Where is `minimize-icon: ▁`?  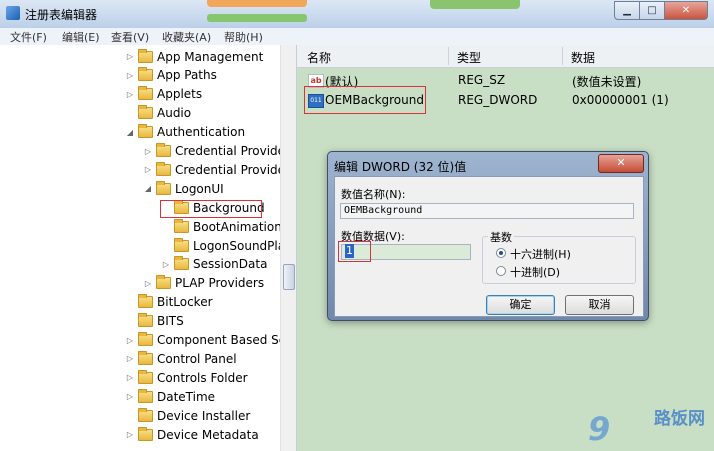 minimize-icon: ▁ is located at coordinates (627, 10).